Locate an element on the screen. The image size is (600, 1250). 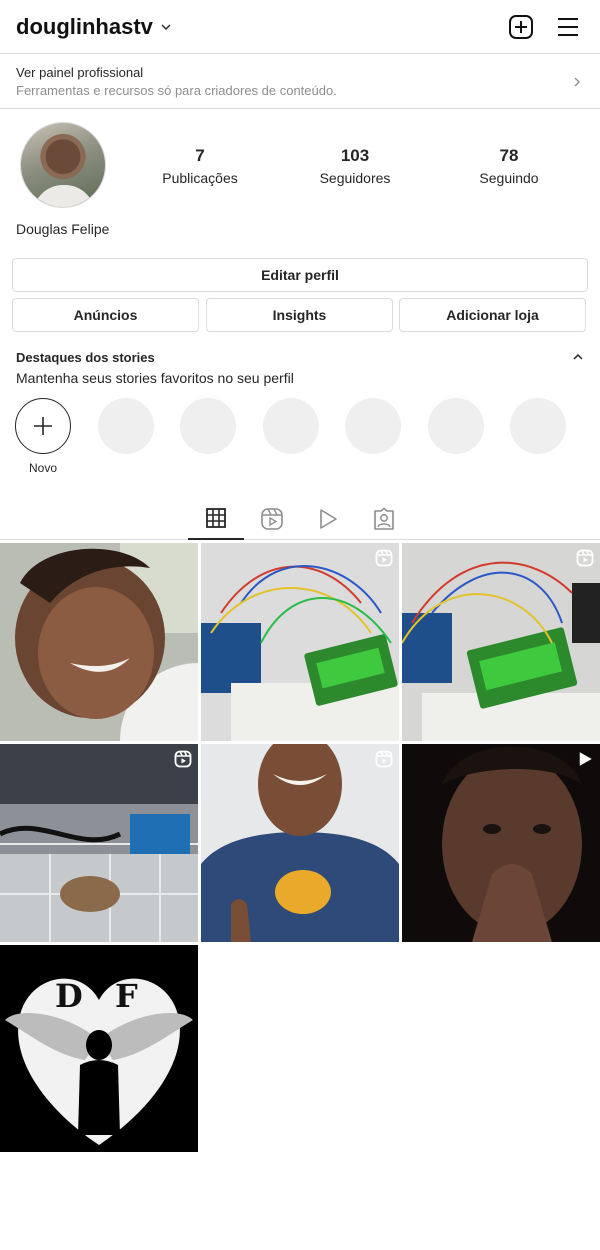
grid-icon is located at coordinates (216, 518).